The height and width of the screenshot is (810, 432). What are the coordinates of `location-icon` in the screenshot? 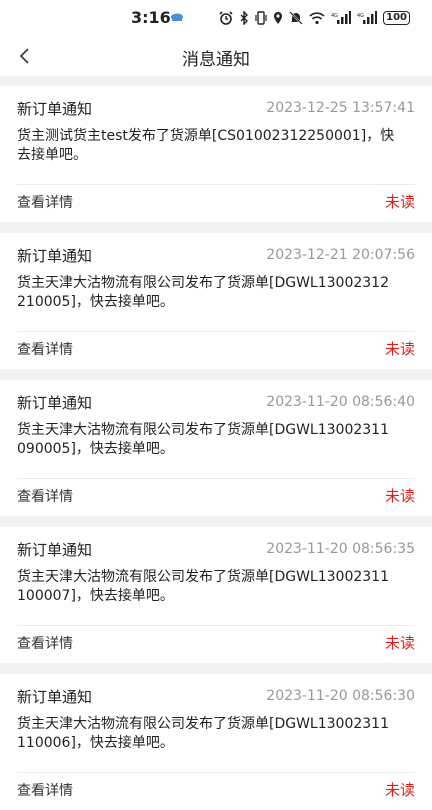 It's located at (278, 18).